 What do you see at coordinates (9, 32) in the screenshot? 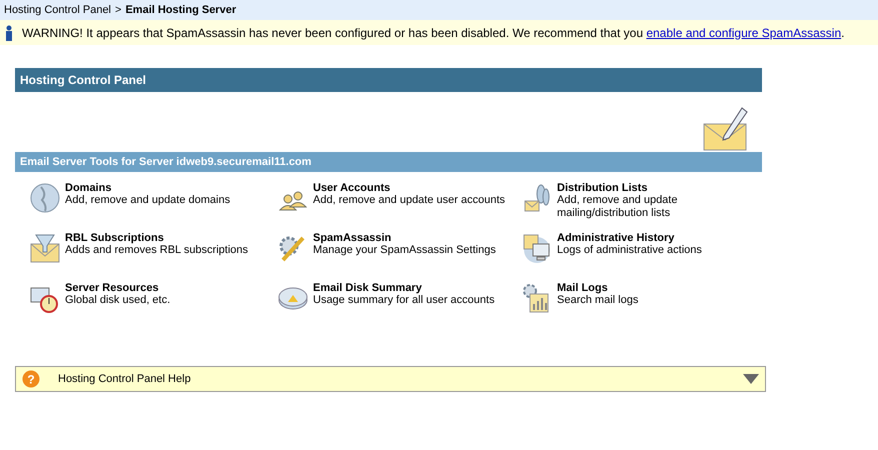
I see `info-icon` at bounding box center [9, 32].